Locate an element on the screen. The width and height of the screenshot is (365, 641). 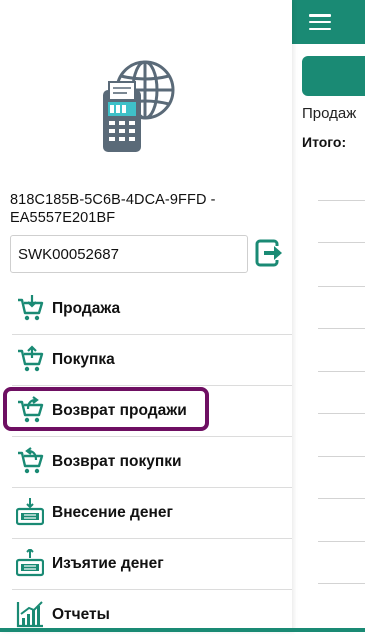
menu-item-purchase-return: Возврат покупки is located at coordinates (146, 462).